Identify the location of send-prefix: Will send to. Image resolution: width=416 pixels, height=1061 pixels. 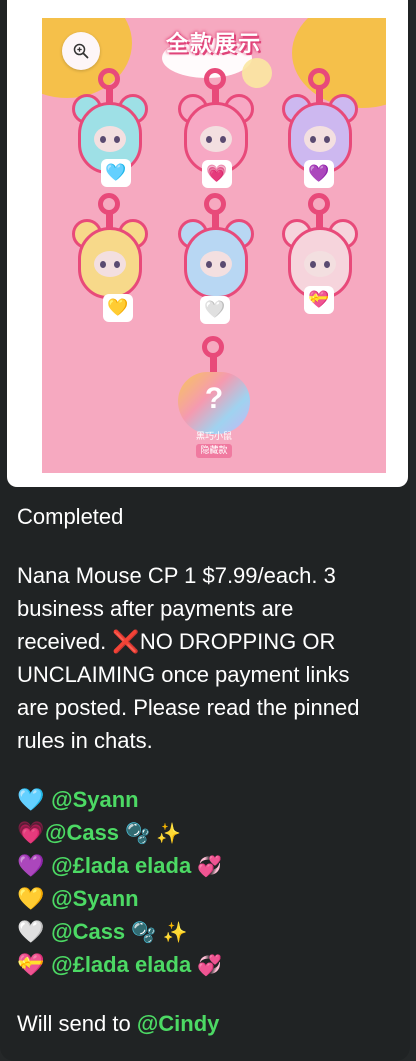
(74, 1023).